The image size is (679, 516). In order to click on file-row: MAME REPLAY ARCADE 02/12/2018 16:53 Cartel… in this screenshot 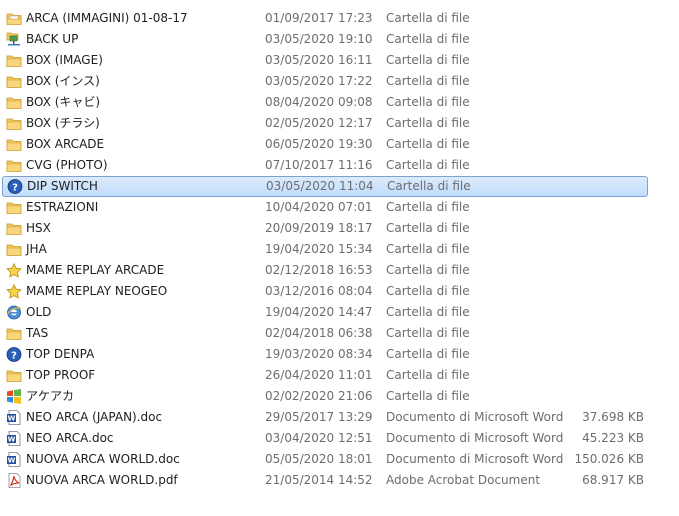, I will do `click(339, 270)`.